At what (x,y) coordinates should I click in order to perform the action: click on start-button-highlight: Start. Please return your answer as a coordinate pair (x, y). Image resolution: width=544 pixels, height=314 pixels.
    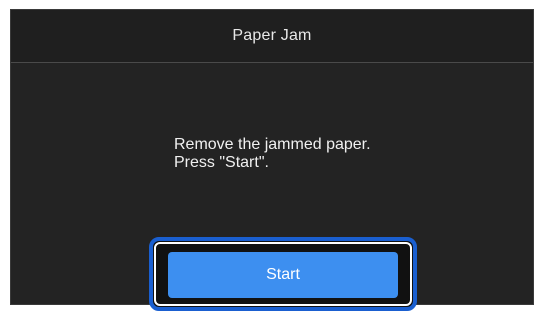
    Looking at the image, I should click on (283, 274).